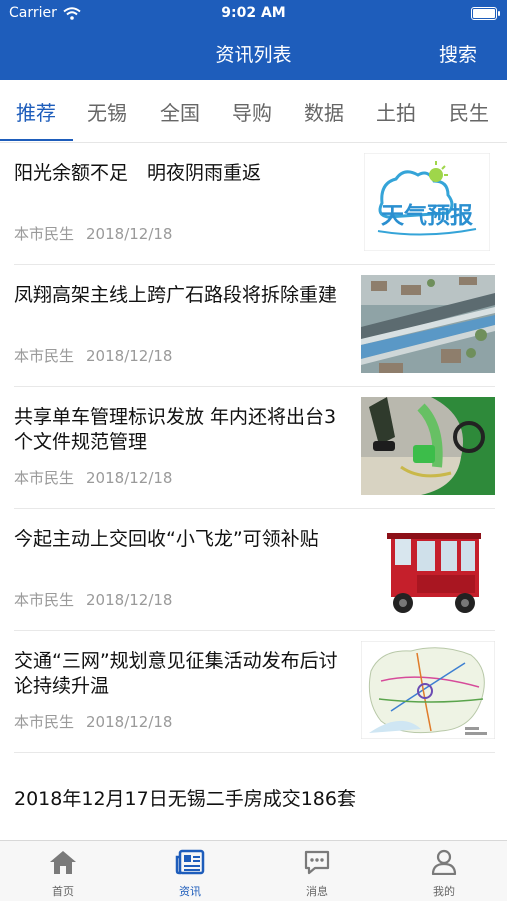  I want to click on tricycle-thumbnail, so click(428, 568).